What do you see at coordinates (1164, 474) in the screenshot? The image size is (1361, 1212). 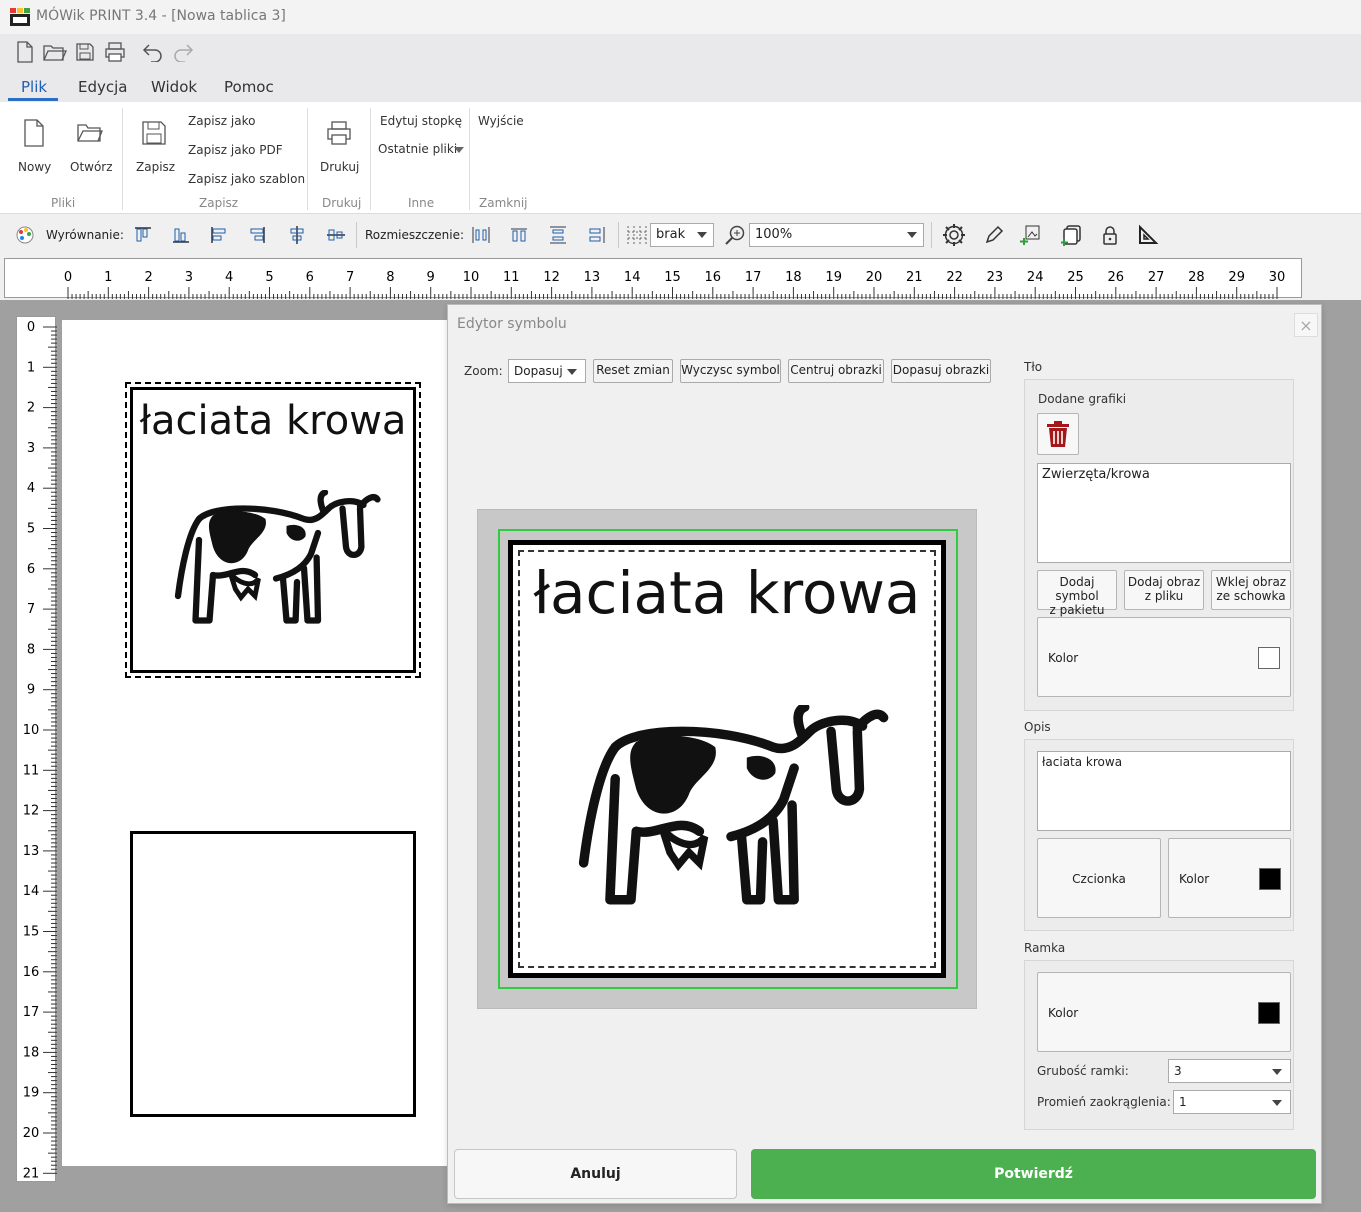 I see `graphics-list-item: Zwierzęta/krowa` at bounding box center [1164, 474].